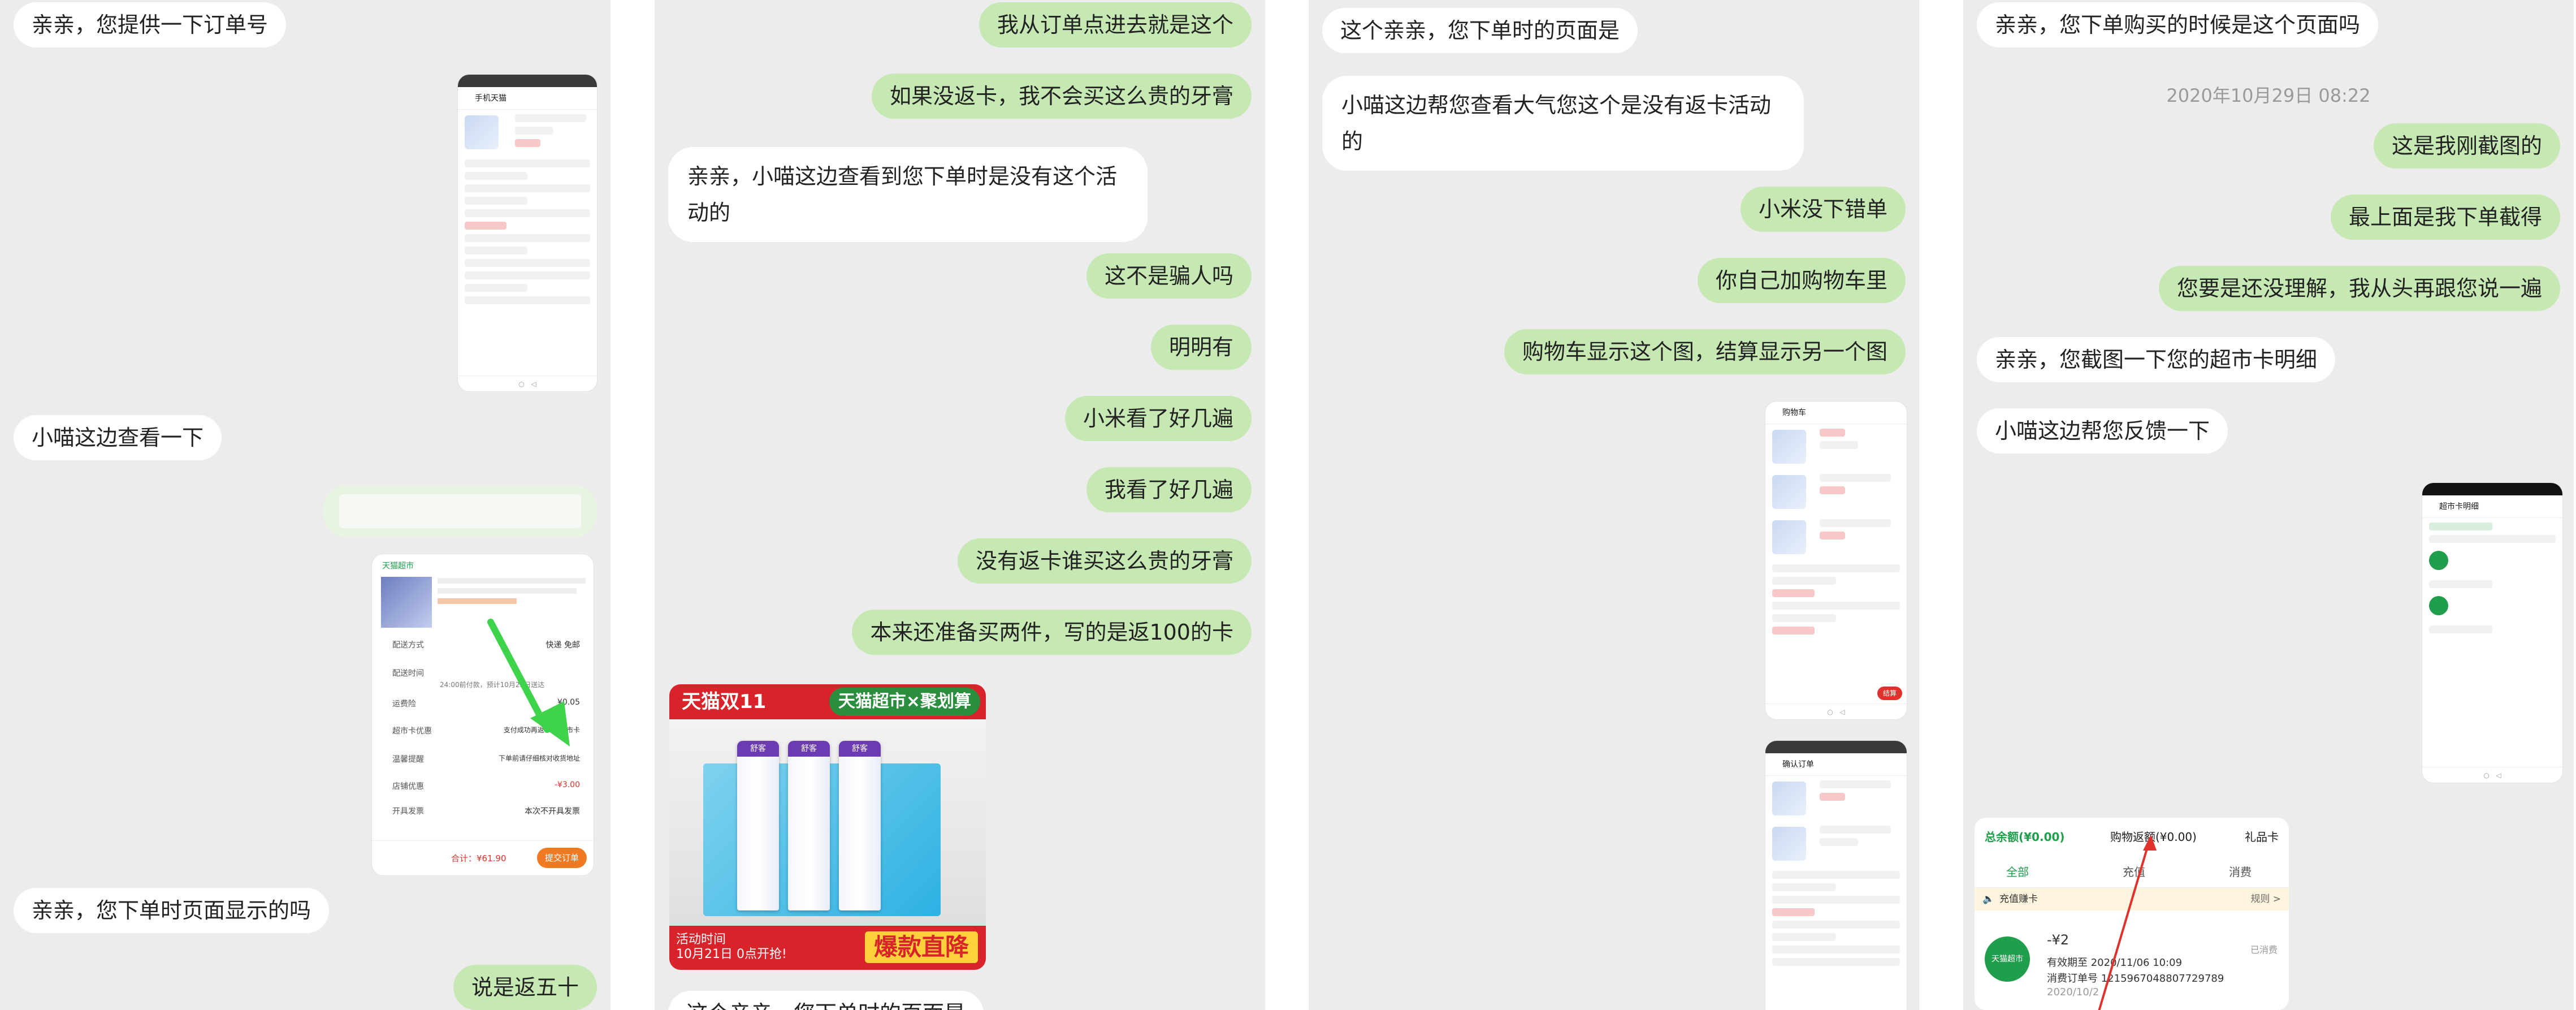  Describe the element at coordinates (492, 685) in the screenshot. I see `order-row-detail: 24:00前付款，预计10月25日送达` at that location.